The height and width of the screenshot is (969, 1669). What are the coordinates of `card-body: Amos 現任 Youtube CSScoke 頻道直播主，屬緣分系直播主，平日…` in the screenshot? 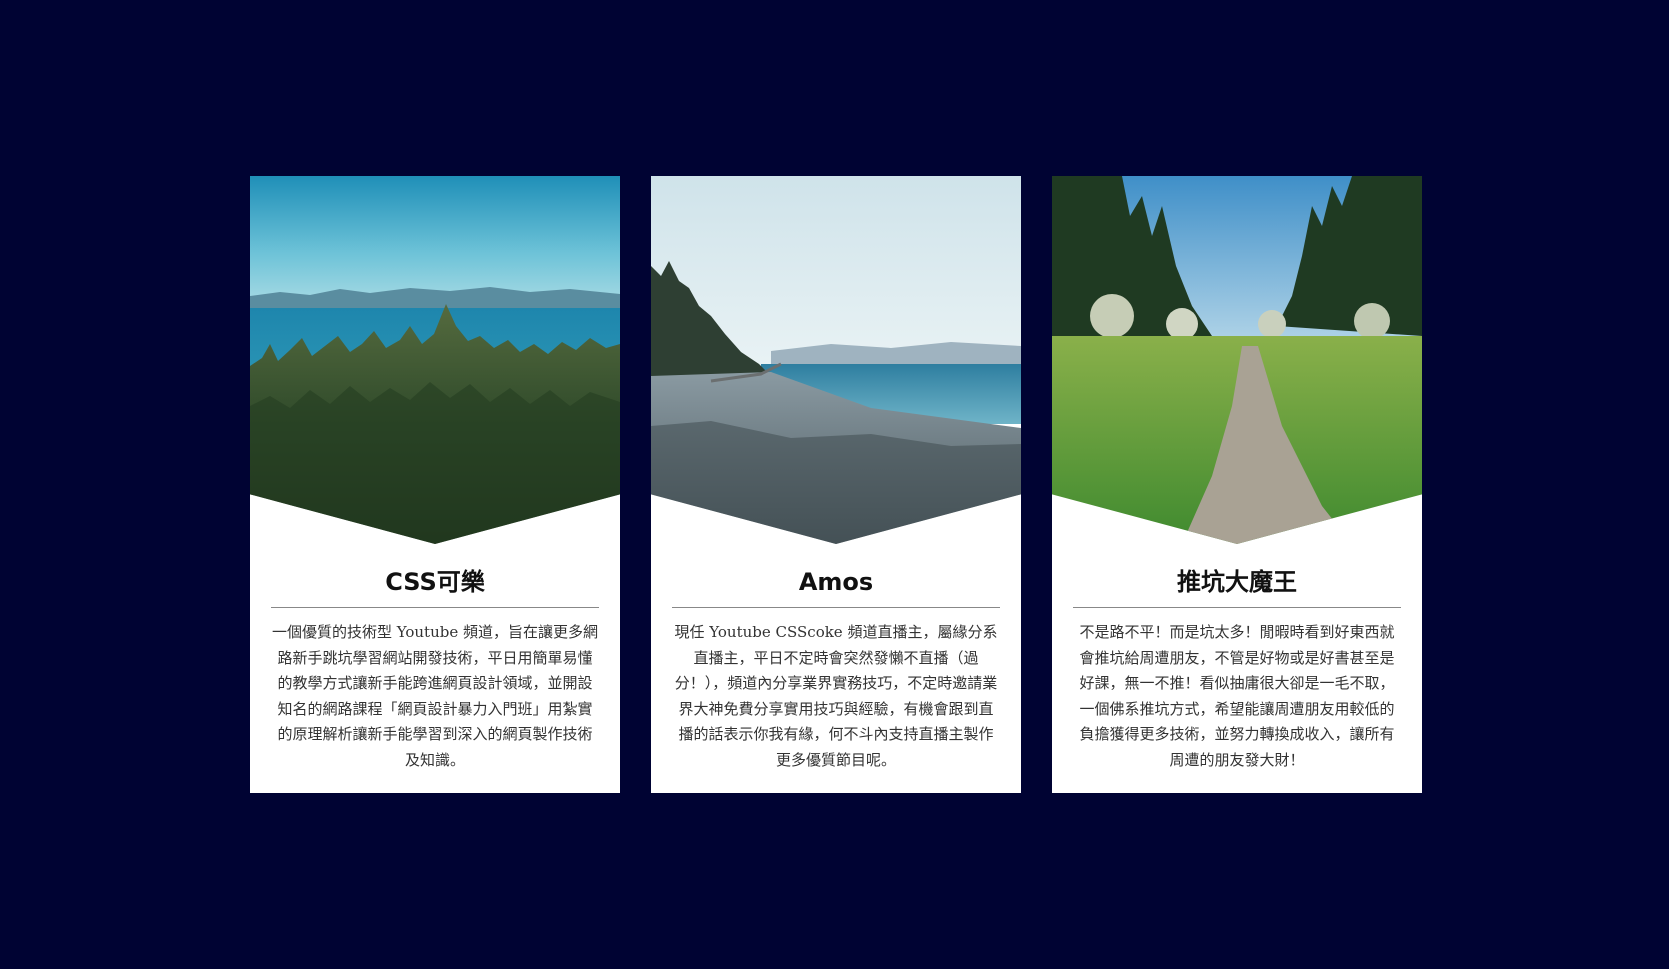 It's located at (836, 668).